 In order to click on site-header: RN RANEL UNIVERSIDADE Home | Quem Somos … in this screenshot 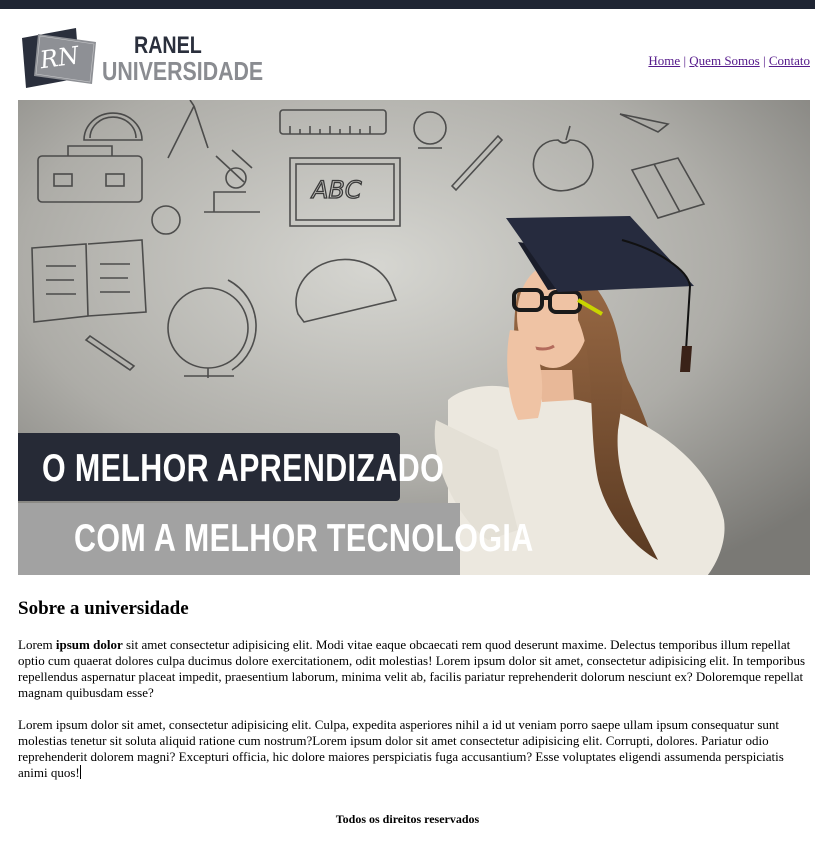, I will do `click(414, 58)`.